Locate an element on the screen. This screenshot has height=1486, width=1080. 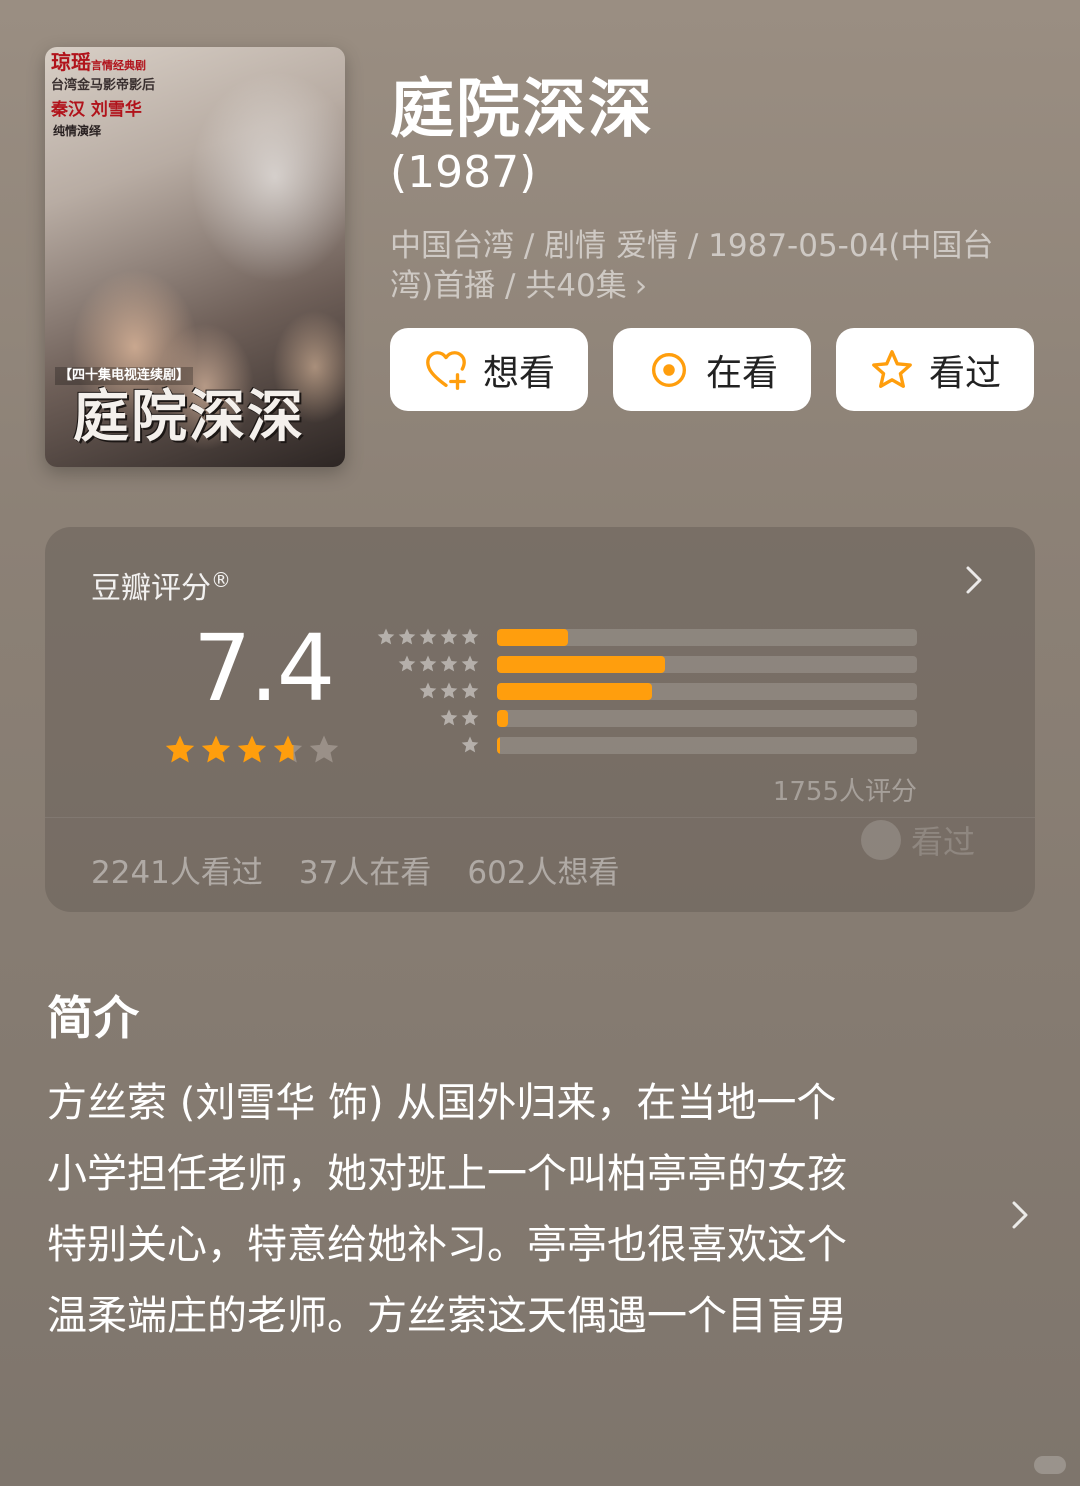
show-title: 庭院深深 is located at coordinates (522, 110).